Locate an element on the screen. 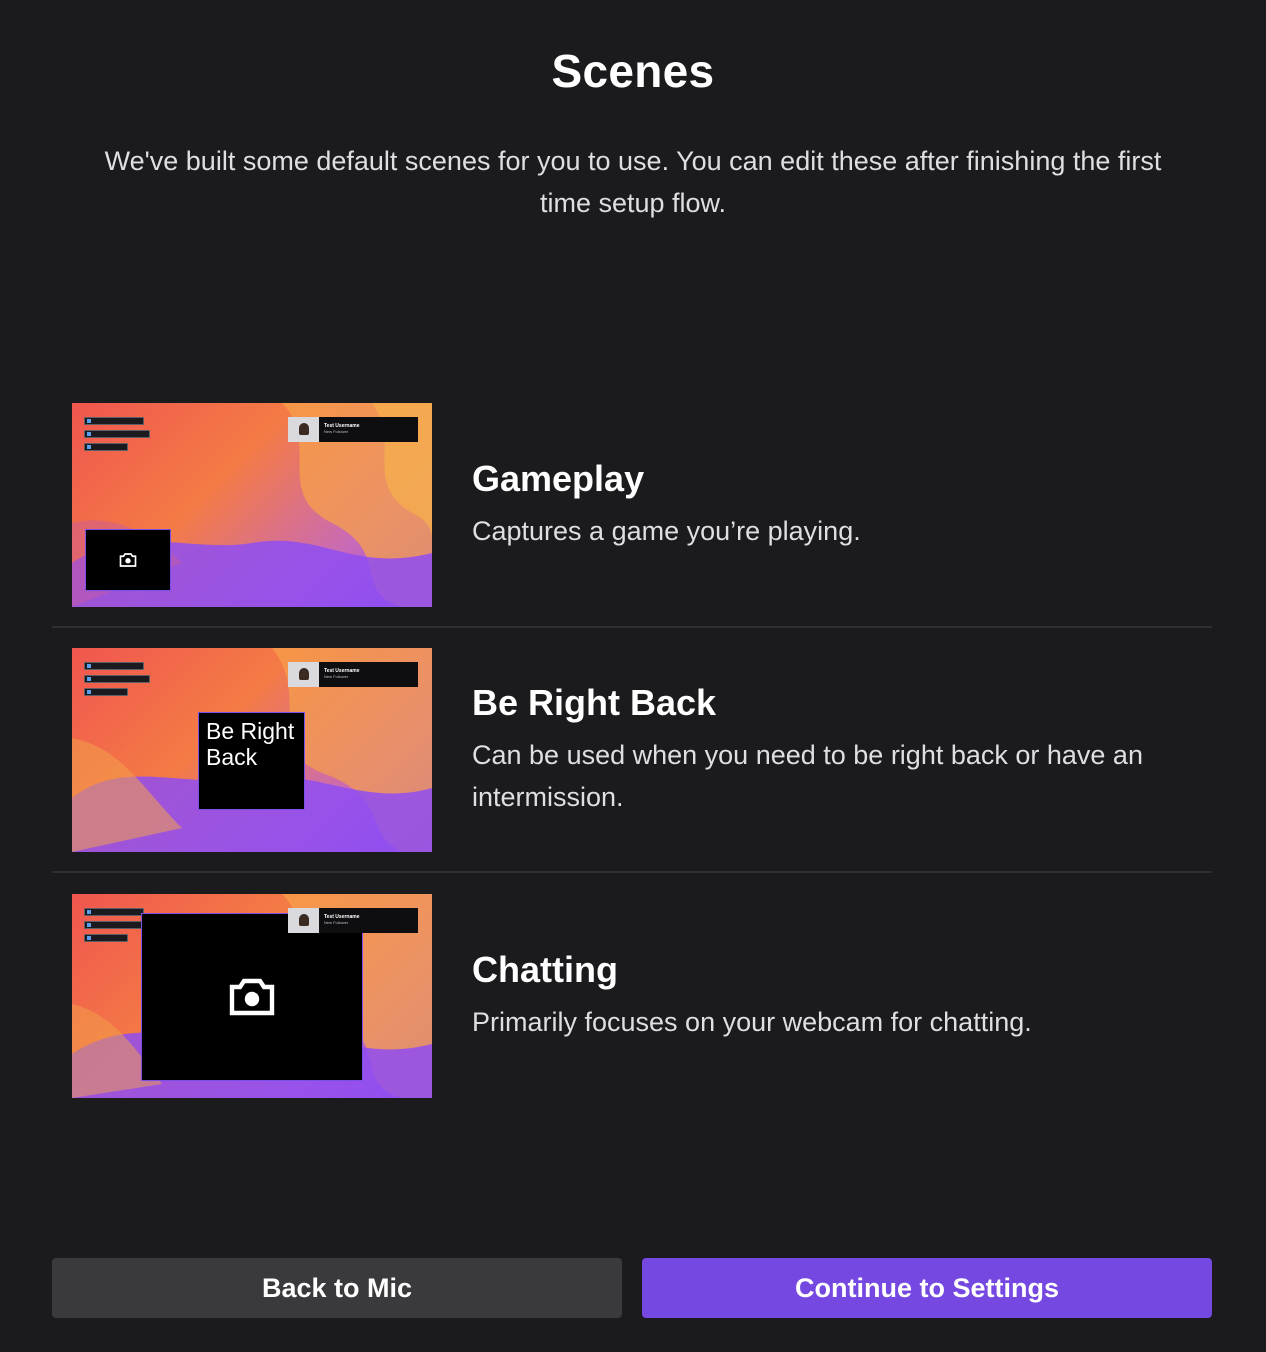 This screenshot has width=1266, height=1352. scene-preview-gameplay: Test Username New Follower is located at coordinates (252, 504).